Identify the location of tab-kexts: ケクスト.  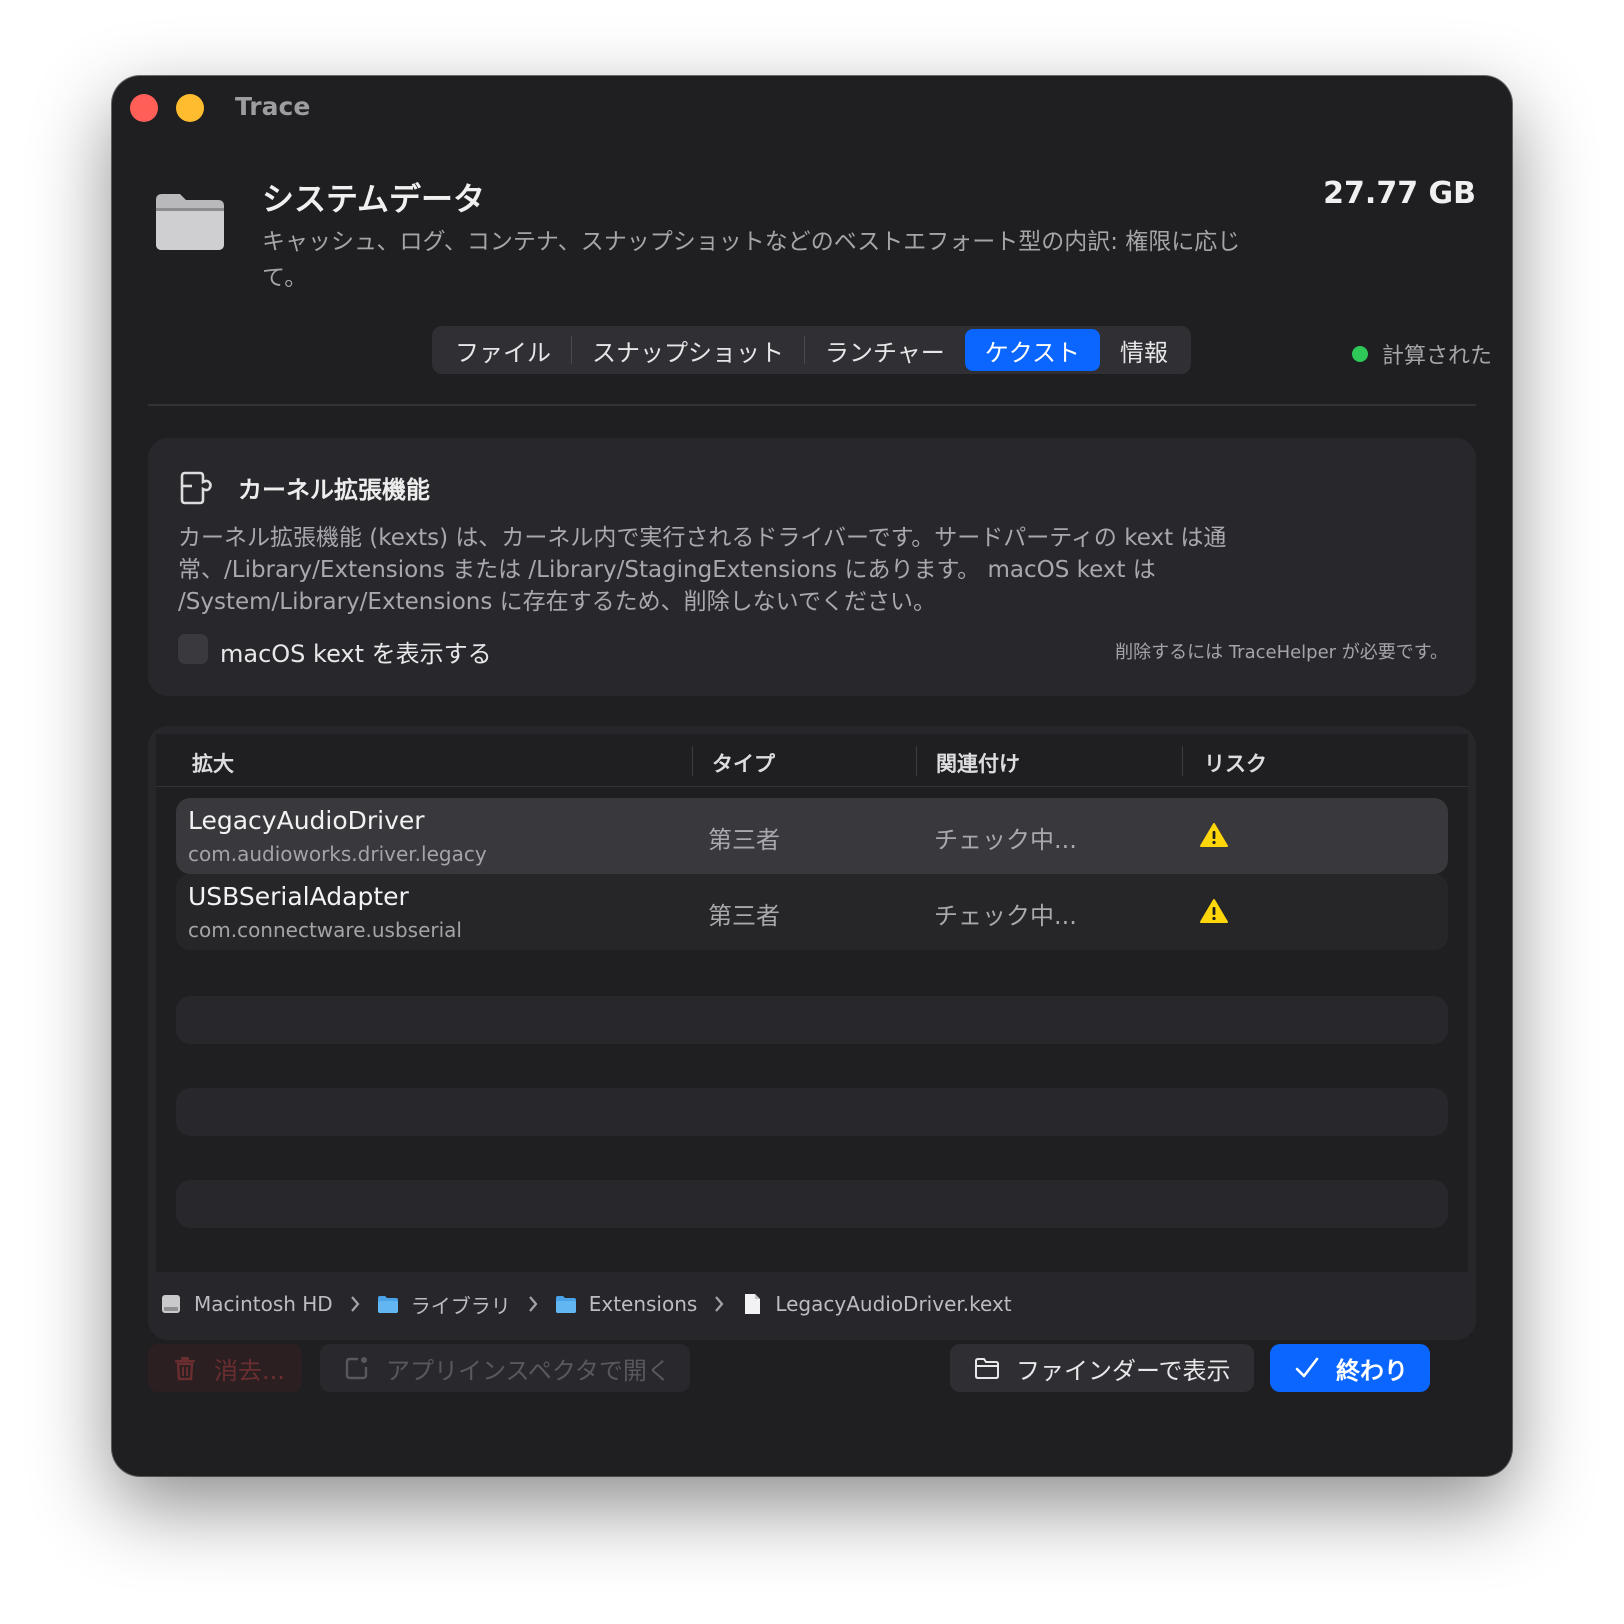
(1032, 350).